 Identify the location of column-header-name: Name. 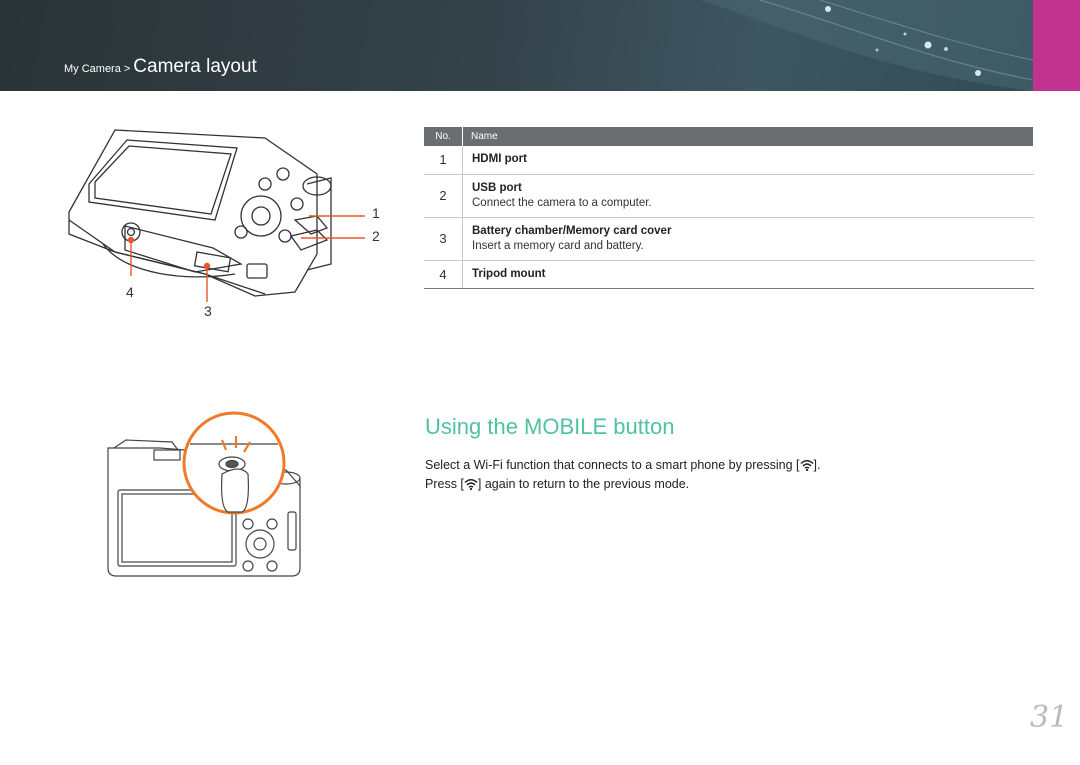
(748, 136).